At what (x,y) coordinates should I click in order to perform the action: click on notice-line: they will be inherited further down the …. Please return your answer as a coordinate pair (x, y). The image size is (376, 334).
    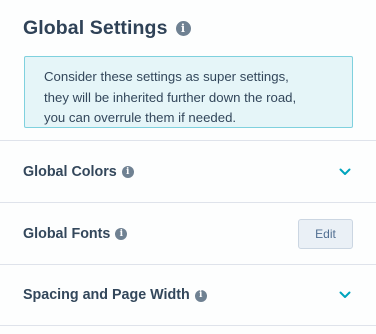
    Looking at the image, I should click on (170, 97).